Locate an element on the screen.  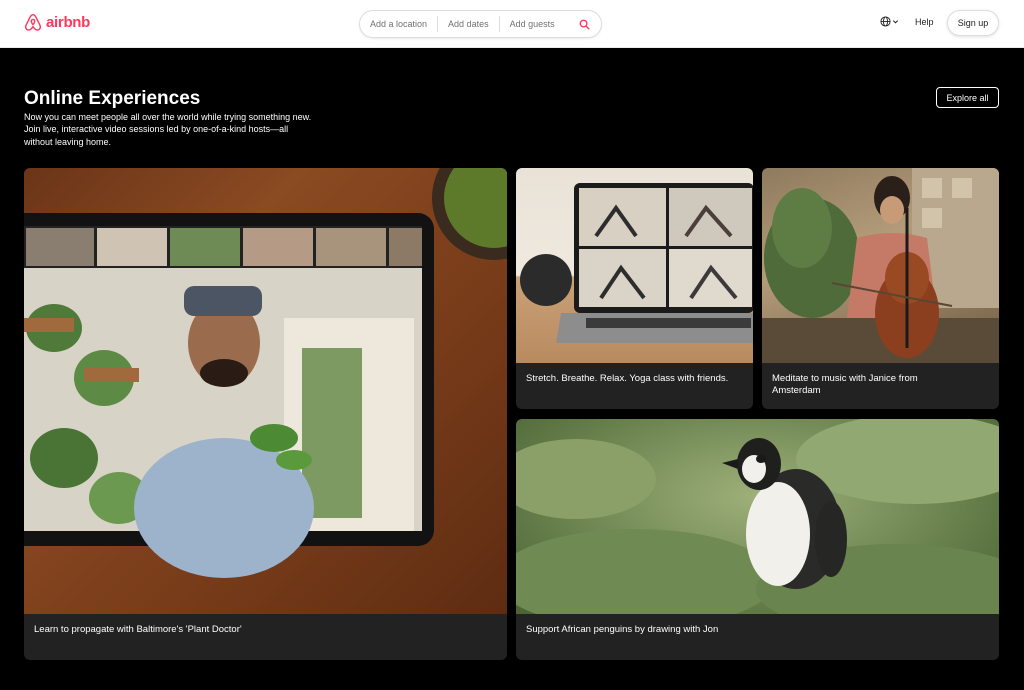
help-link: Help is located at coordinates (924, 22).